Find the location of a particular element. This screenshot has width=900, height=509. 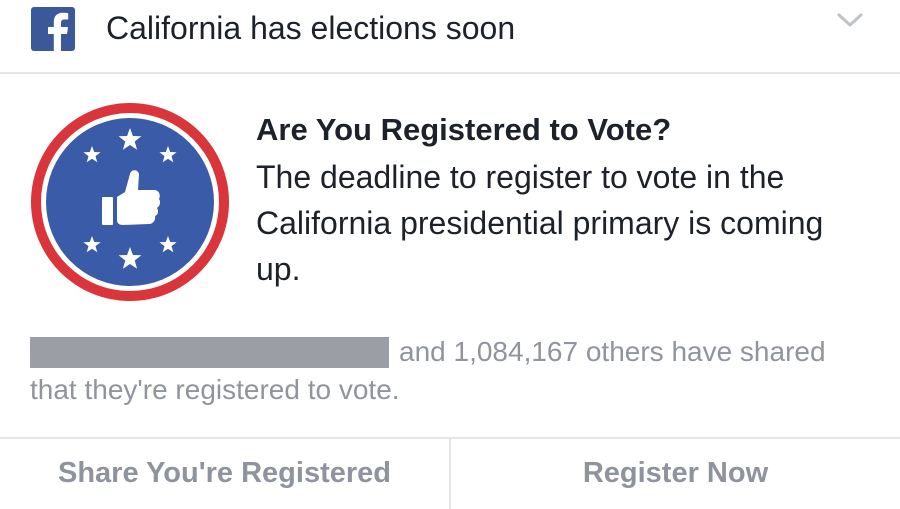

vote-thumbs-up-badge-icon is located at coordinates (130, 202).